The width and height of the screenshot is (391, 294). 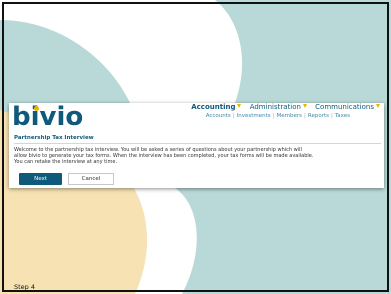 I want to click on primary-nav: Accounting Administration Communications, so click(x=282, y=107).